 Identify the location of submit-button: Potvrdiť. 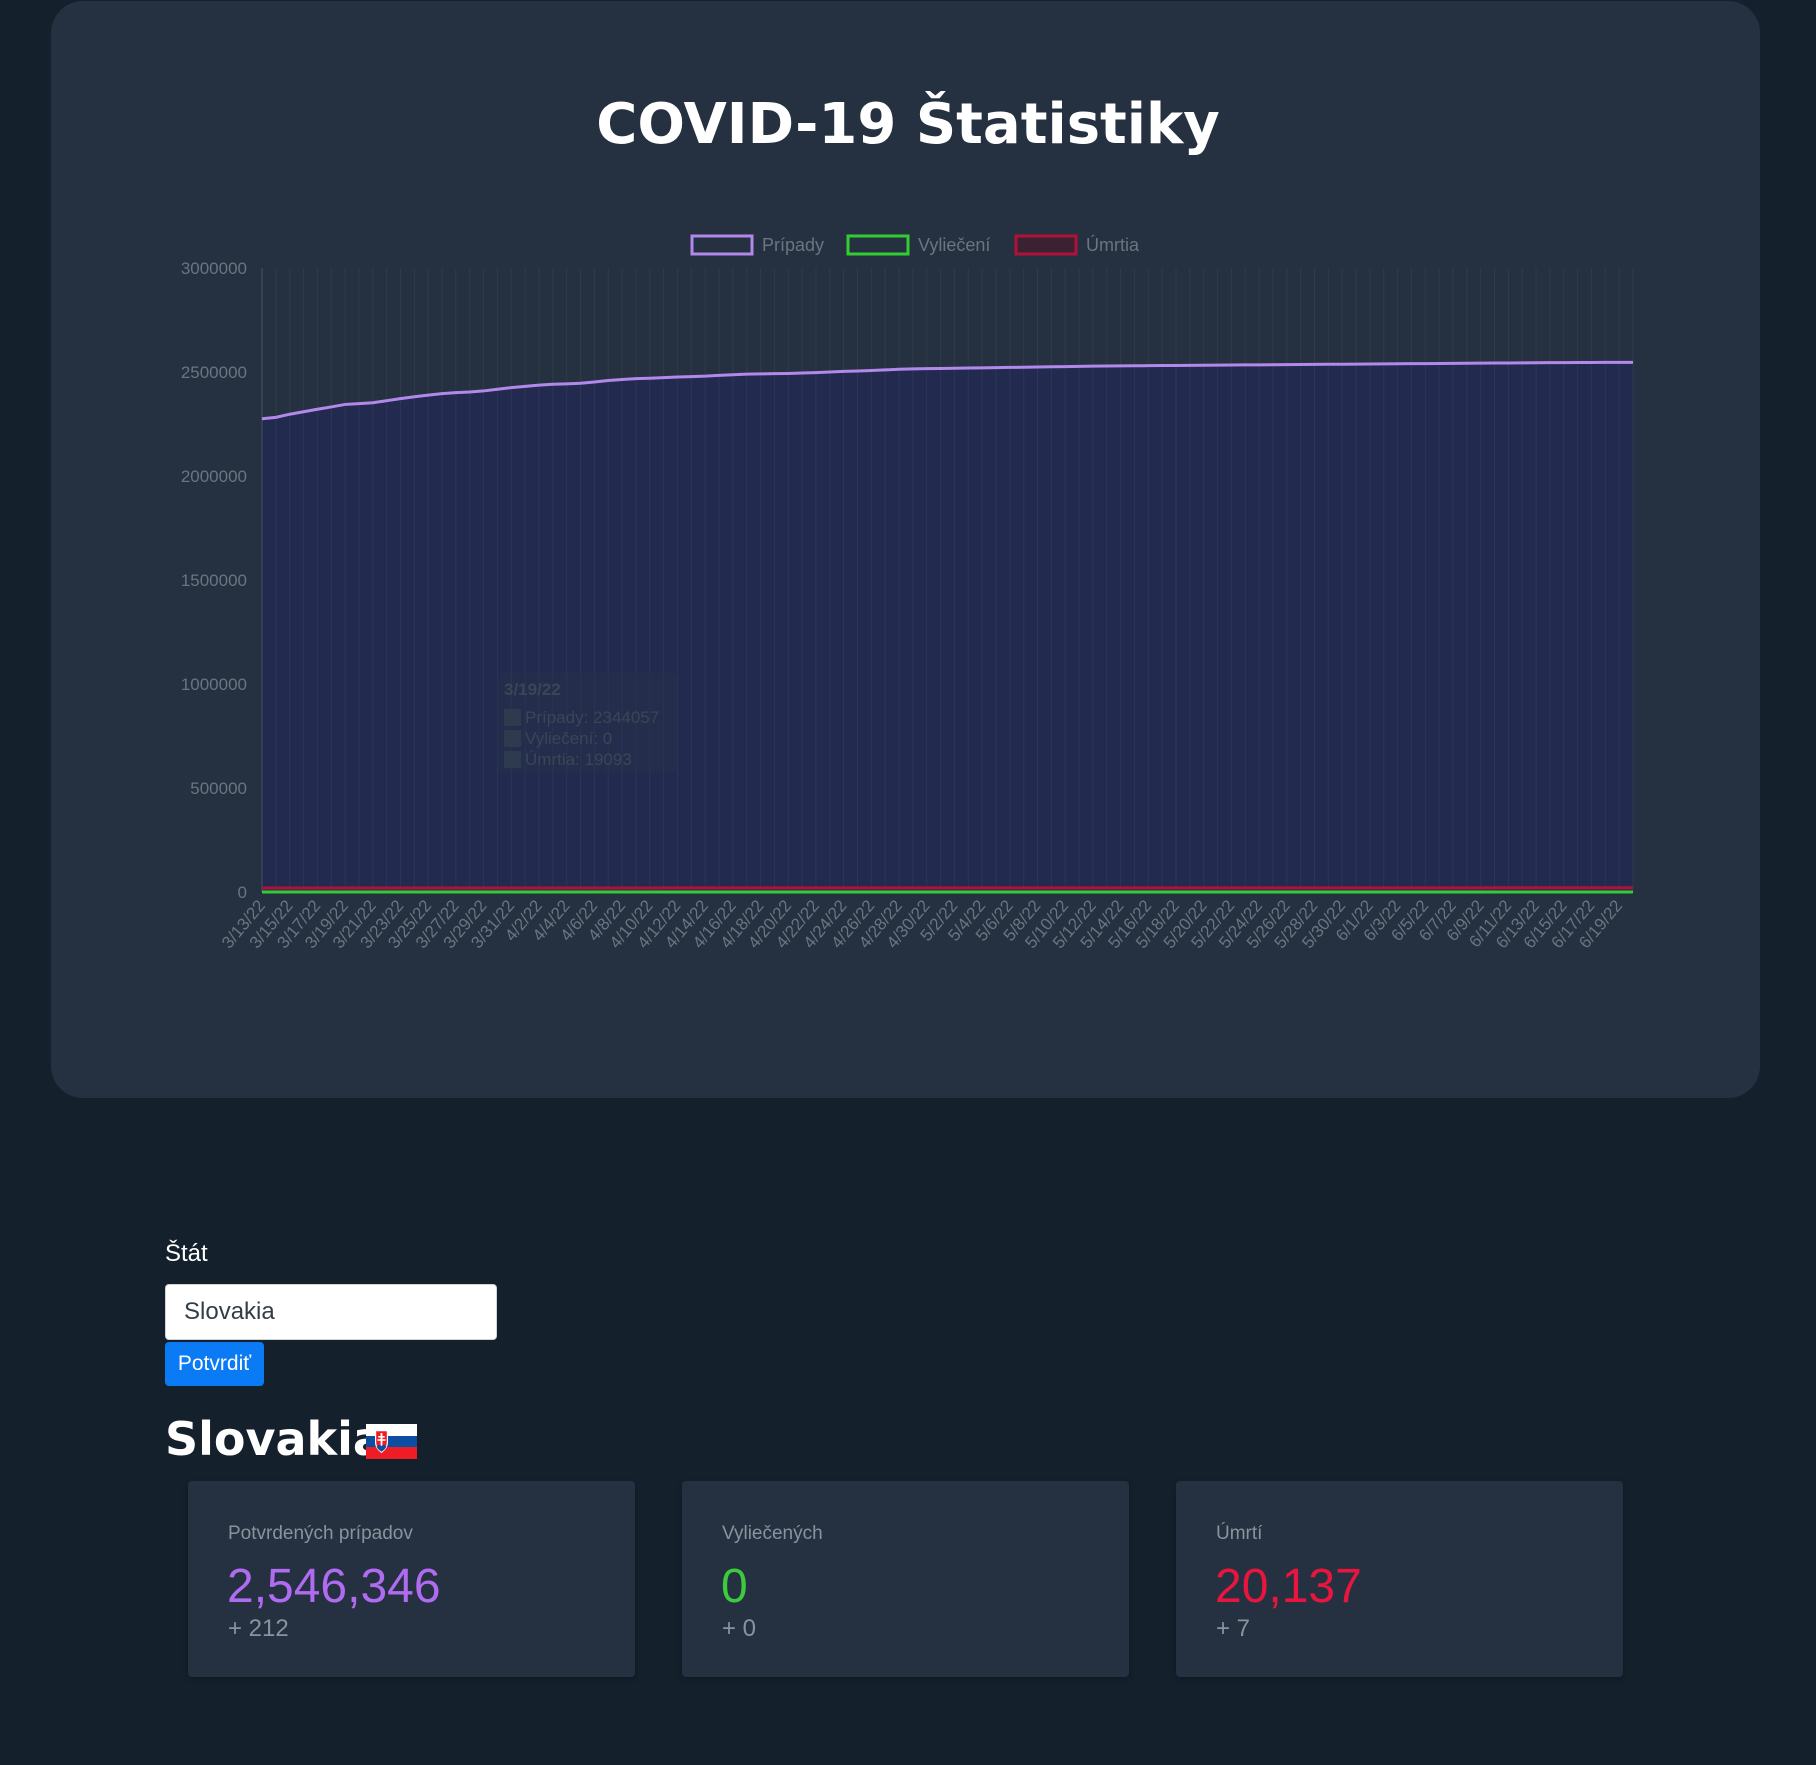
(214, 1364).